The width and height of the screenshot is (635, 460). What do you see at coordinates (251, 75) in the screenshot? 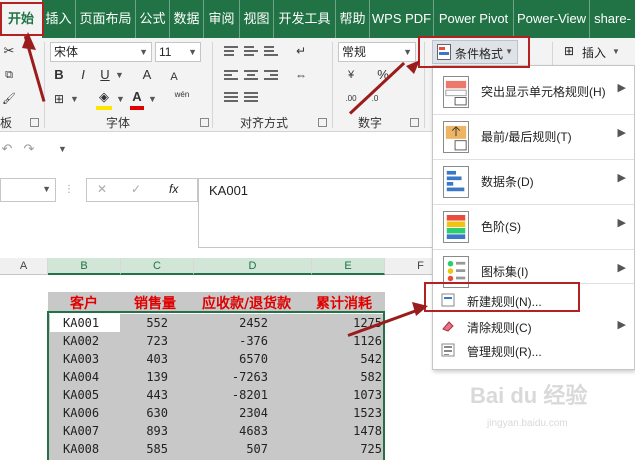
I see `align-center-icon` at bounding box center [251, 75].